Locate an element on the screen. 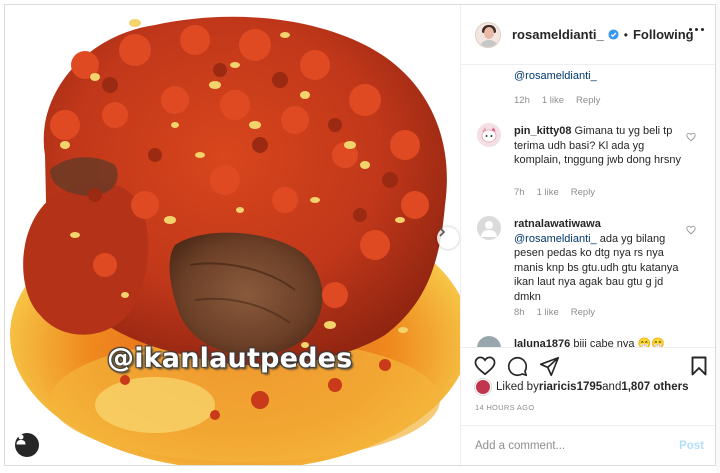  likes-summary: Liked by riaricis1795 and 1,807 others is located at coordinates (581, 387).